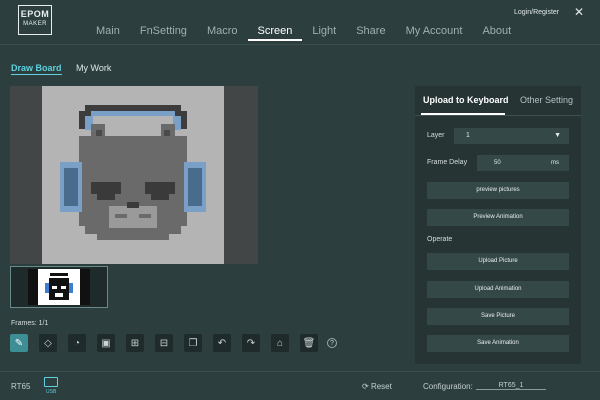 The width and height of the screenshot is (600, 400). I want to click on frame-delay-input: 50 ms, so click(523, 163).